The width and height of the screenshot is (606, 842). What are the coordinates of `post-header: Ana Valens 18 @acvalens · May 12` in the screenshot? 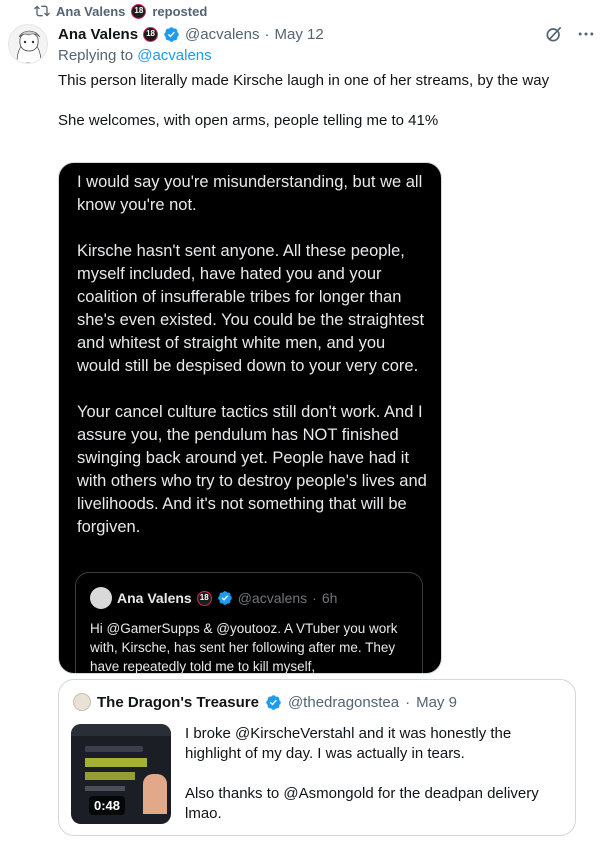 It's located at (327, 34).